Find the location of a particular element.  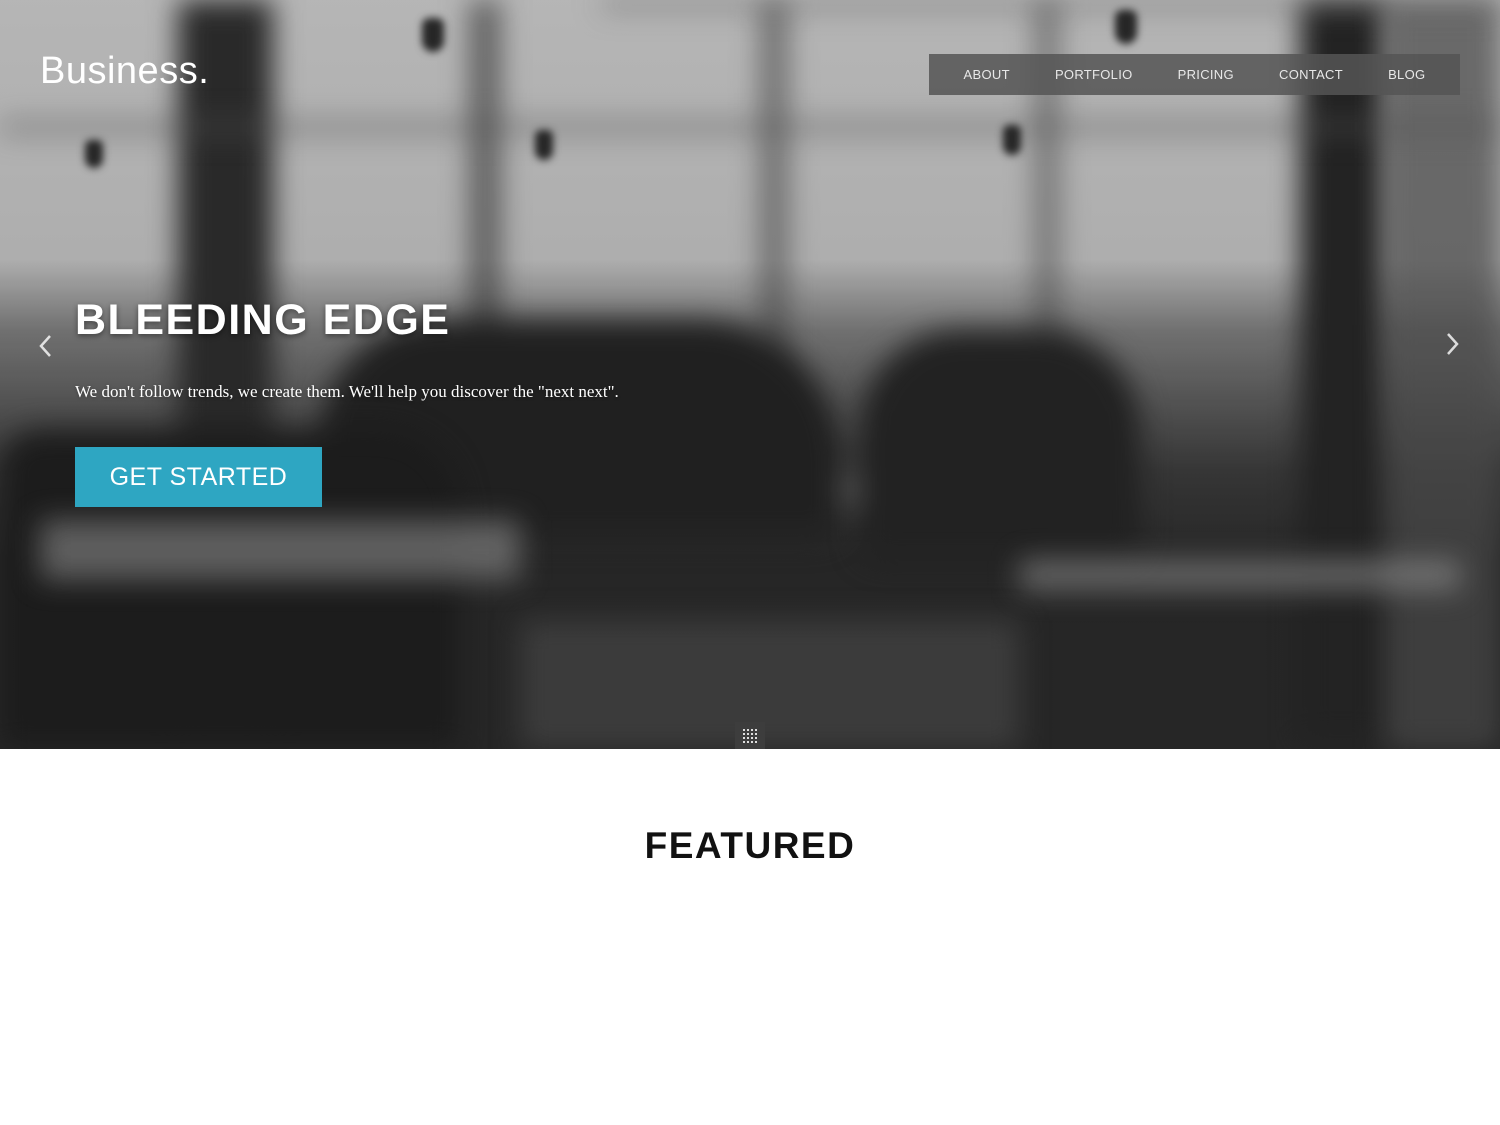

nav-item-contact: CONTACT is located at coordinates (1311, 74).